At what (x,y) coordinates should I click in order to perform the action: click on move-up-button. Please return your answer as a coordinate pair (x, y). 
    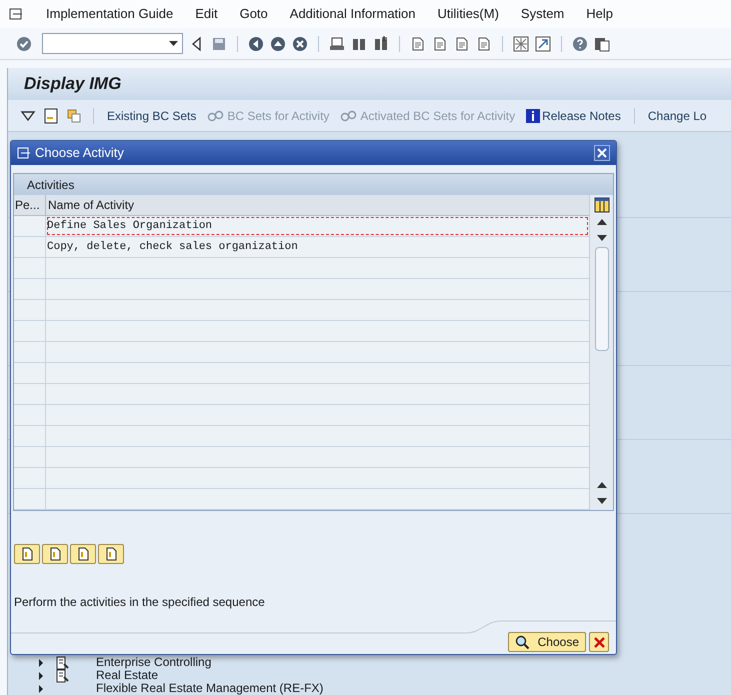
    Looking at the image, I should click on (55, 554).